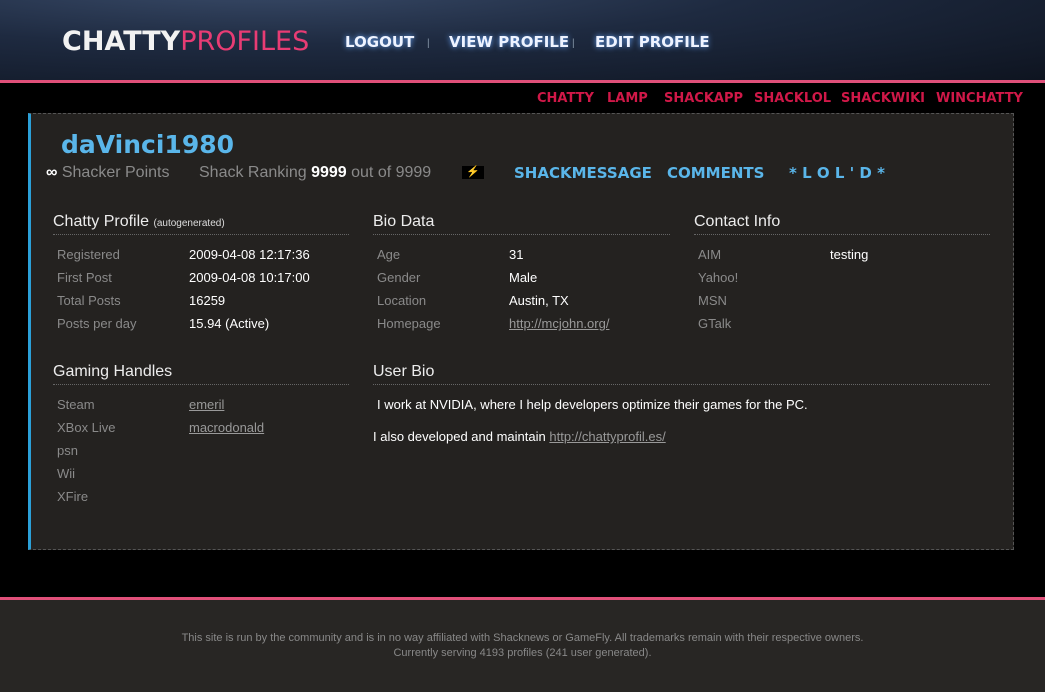 This screenshot has height=692, width=1045. I want to click on steam-handle-link: emeril, so click(206, 404).